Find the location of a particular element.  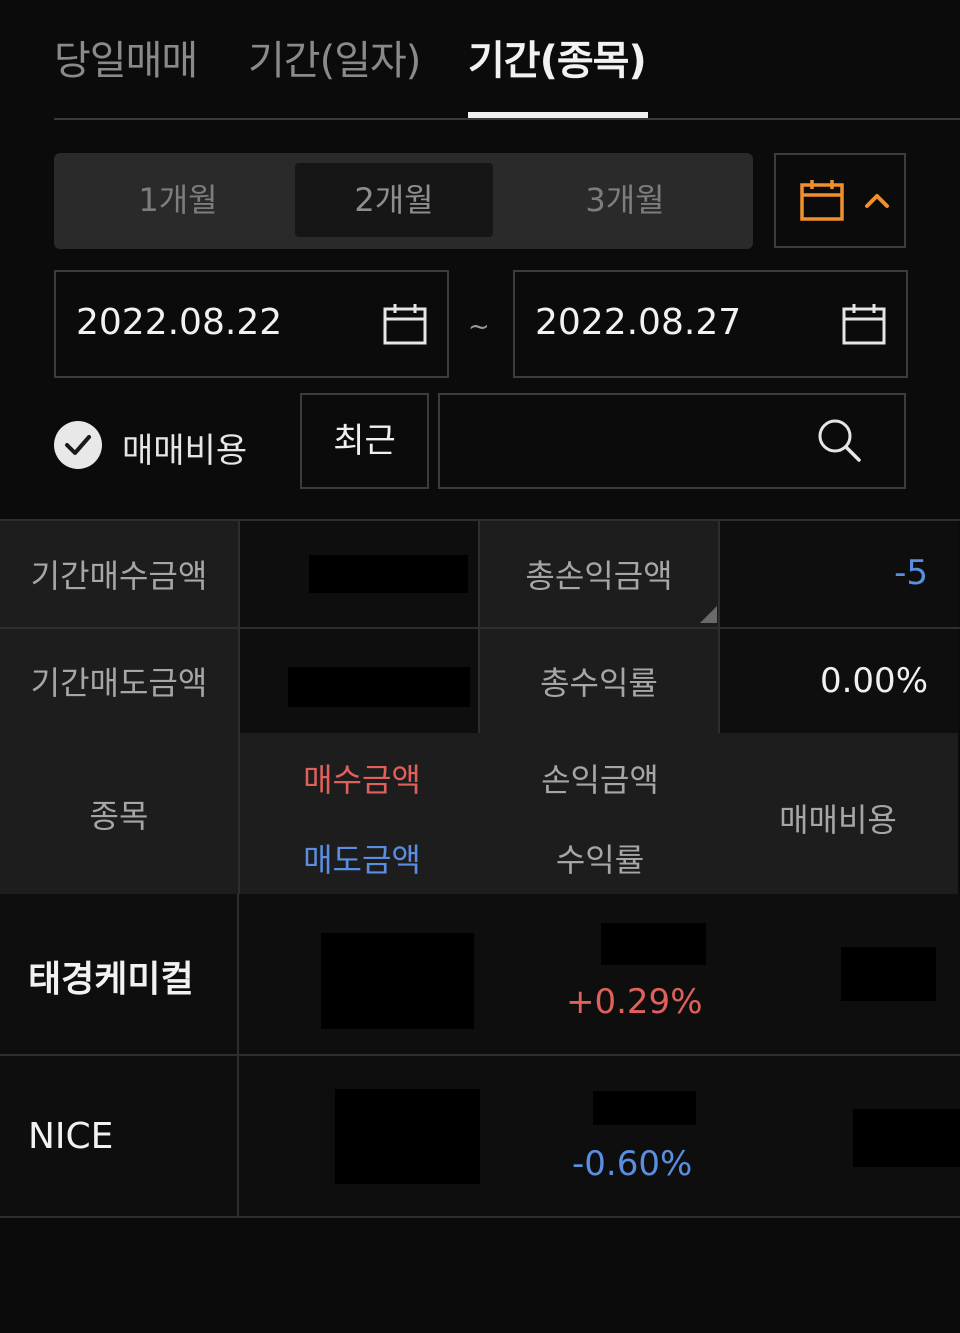

tab-bar: 당일매매 기간(일자) 기간(종목) is located at coordinates (507, 60).